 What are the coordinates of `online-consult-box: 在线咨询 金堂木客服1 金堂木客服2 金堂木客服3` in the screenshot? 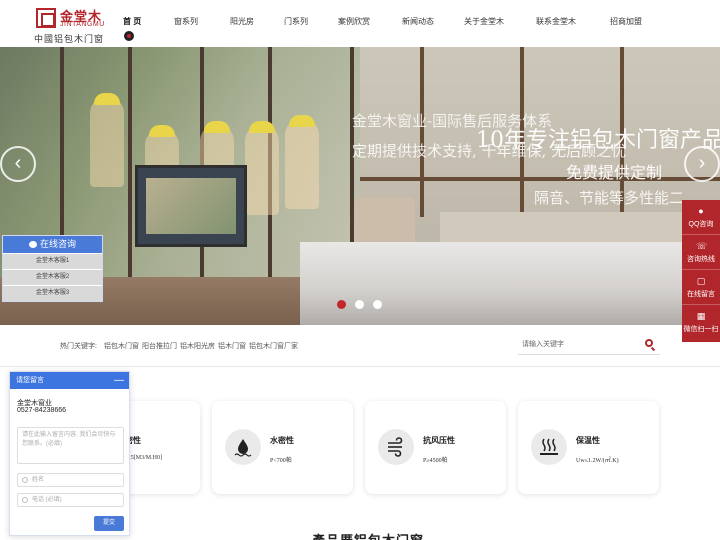 It's located at (52, 268).